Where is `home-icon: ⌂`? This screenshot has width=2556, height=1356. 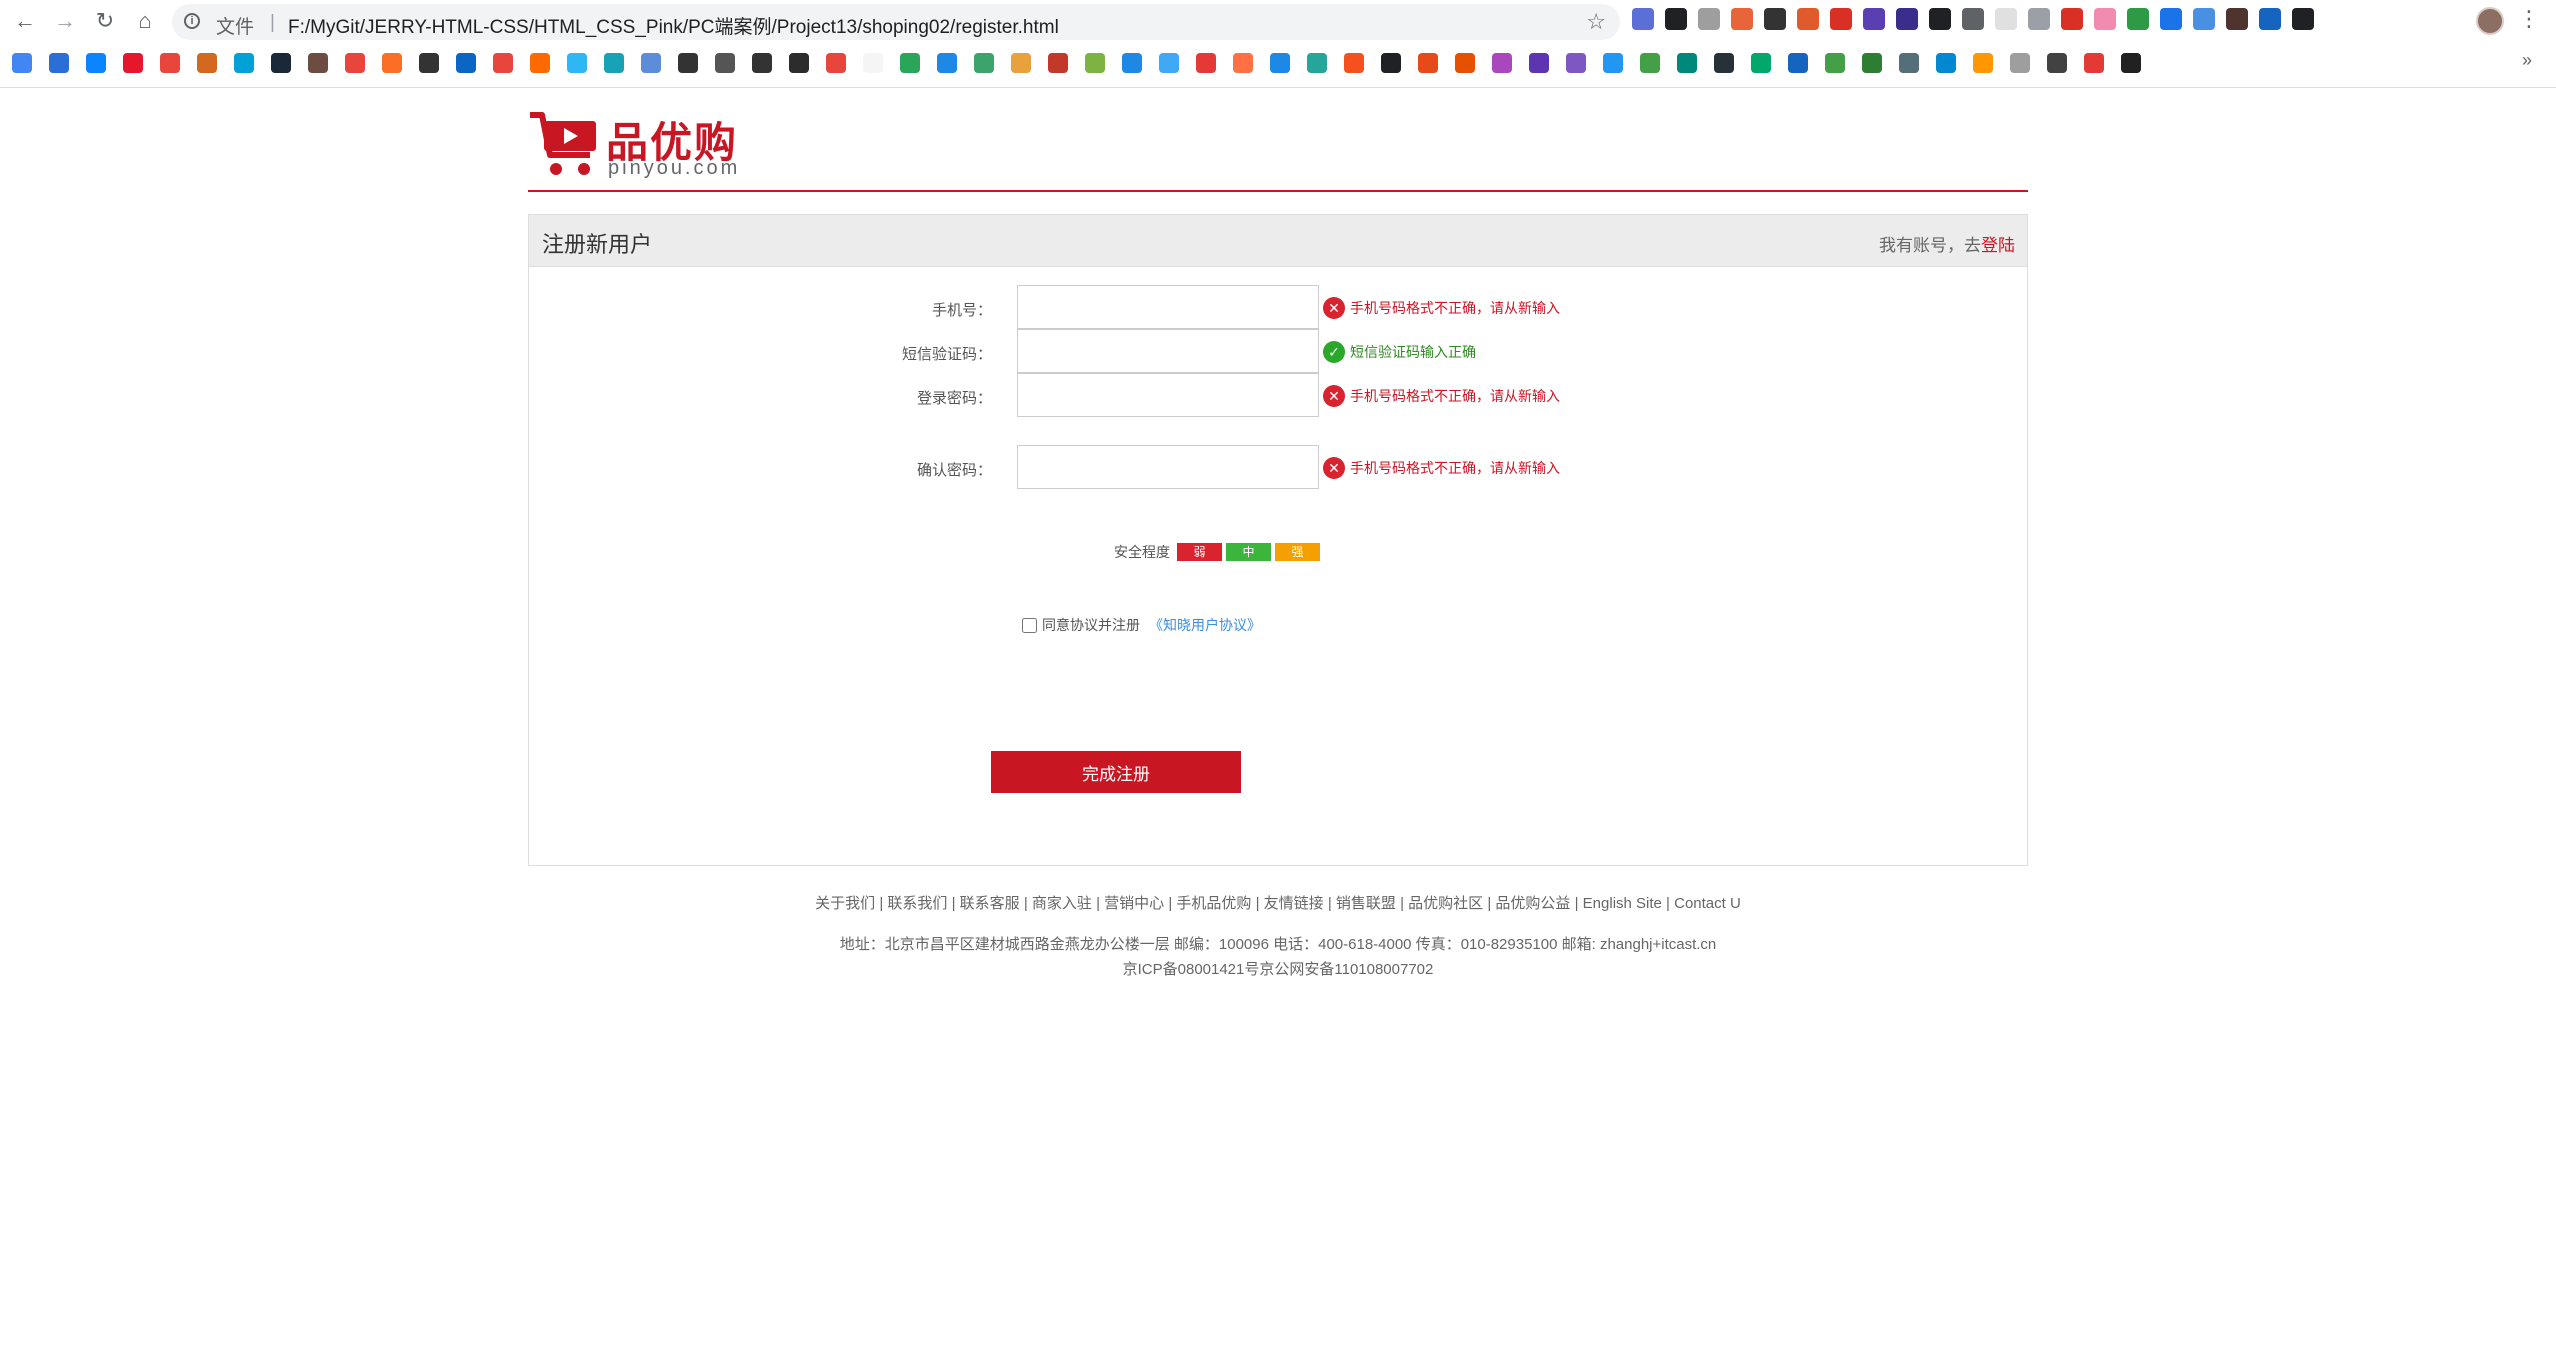
home-icon: ⌂ is located at coordinates (145, 21).